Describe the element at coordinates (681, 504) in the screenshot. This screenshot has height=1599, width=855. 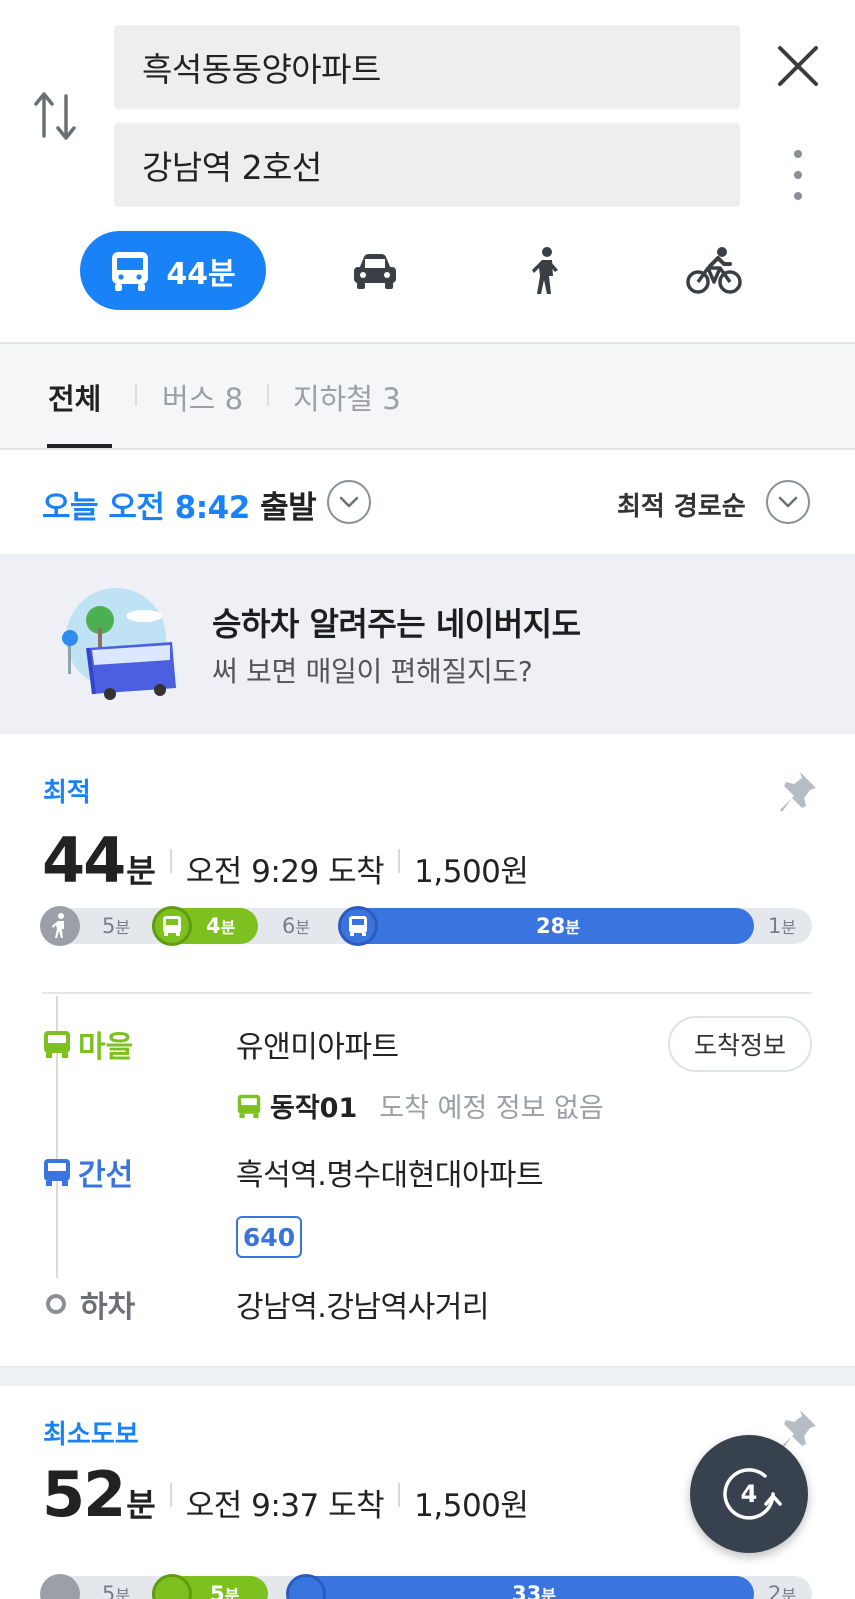
I see `sort-label: 최적 경로순` at that location.